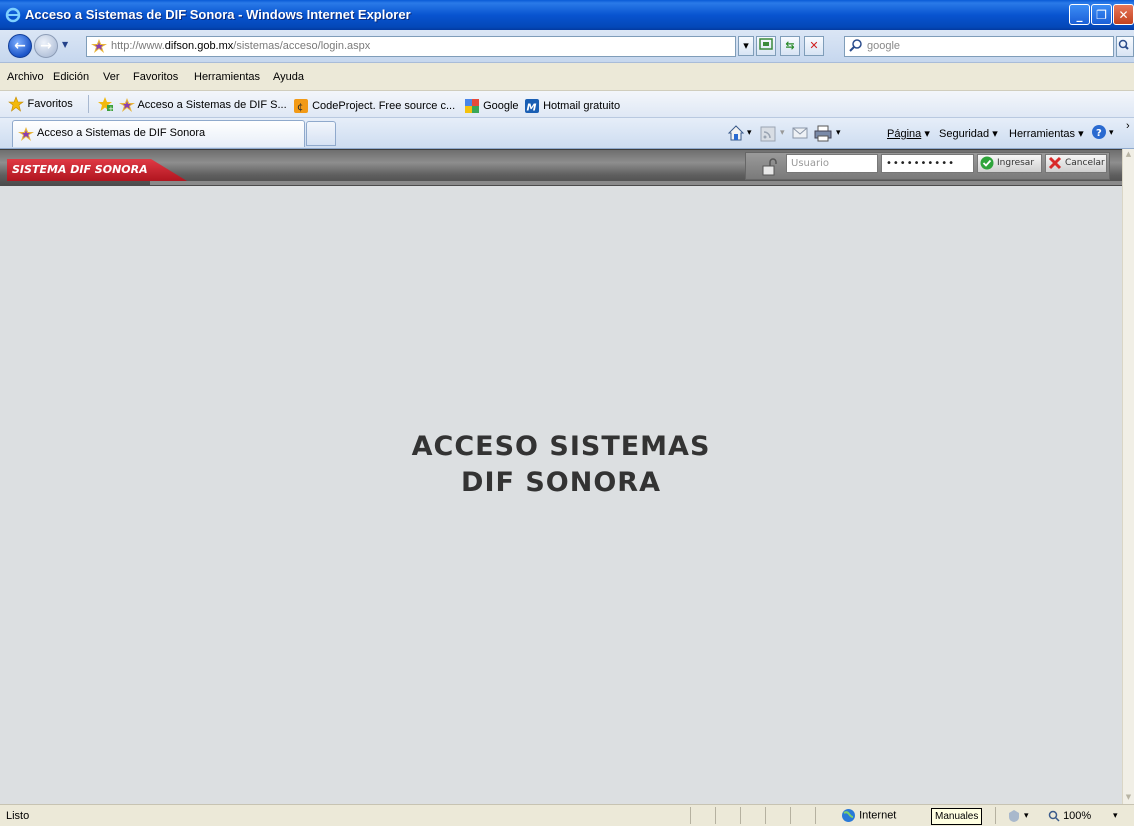 This screenshot has height=826, width=1134. What do you see at coordinates (782, 132) in the screenshot?
I see `feeds-dropdown-icon: ▾` at bounding box center [782, 132].